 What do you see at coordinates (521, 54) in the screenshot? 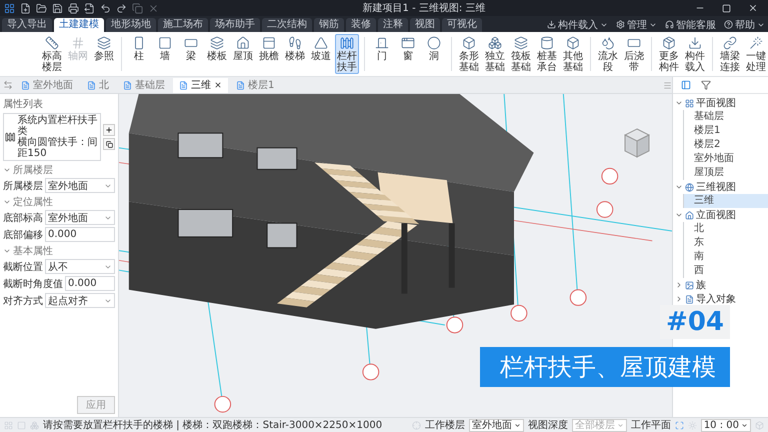
I see `ribbon-tool: 筏板基础` at bounding box center [521, 54].